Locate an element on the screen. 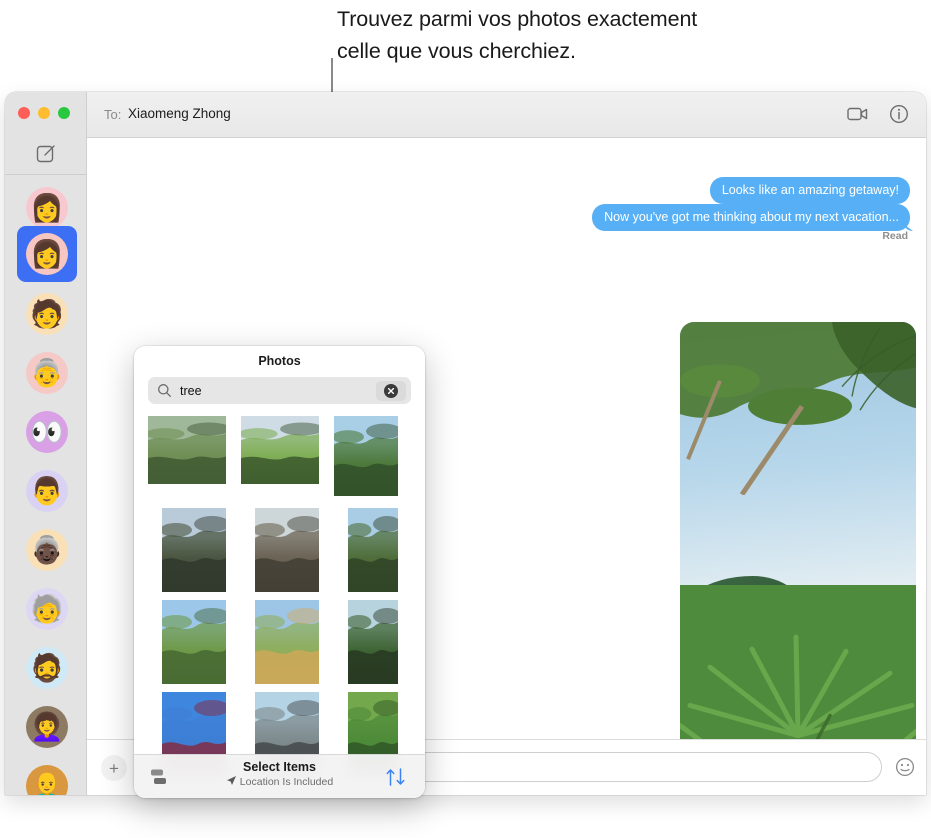 The width and height of the screenshot is (931, 838). read-status: Read is located at coordinates (895, 236).